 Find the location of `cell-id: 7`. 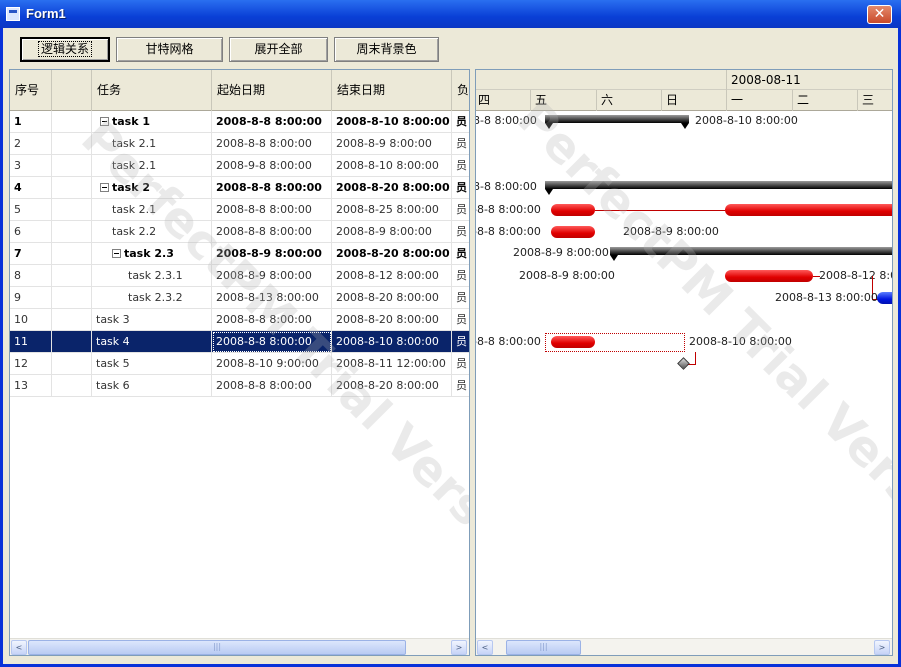

cell-id: 7 is located at coordinates (31, 254).